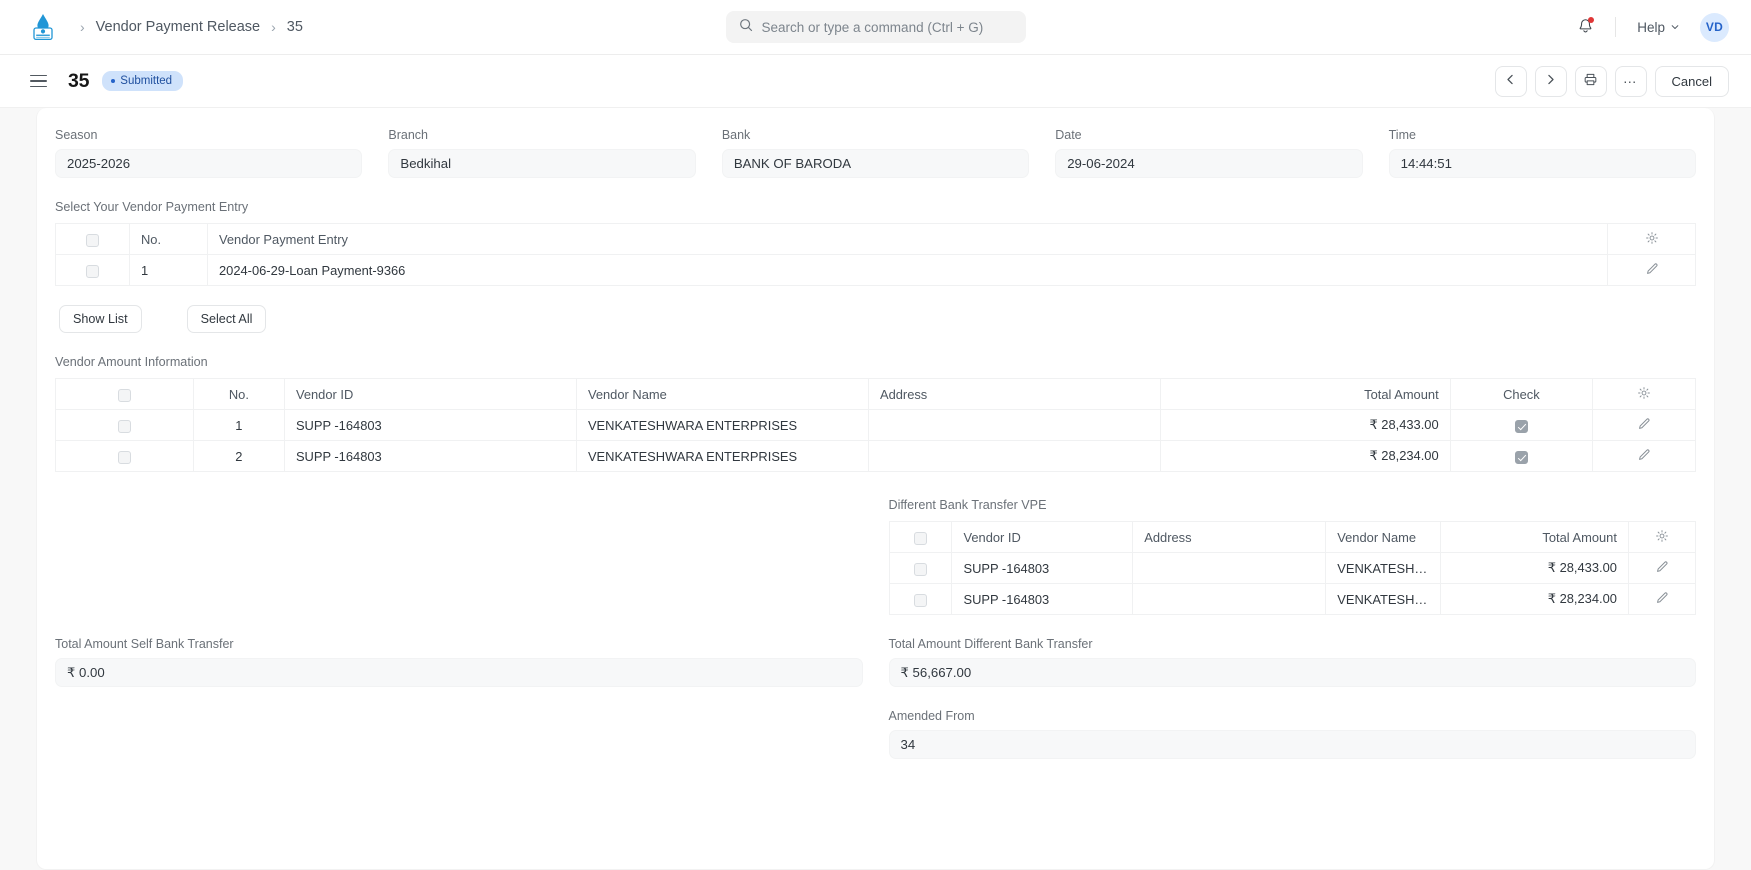  What do you see at coordinates (1229, 537) in the screenshot?
I see `dbt-col-address: Address` at bounding box center [1229, 537].